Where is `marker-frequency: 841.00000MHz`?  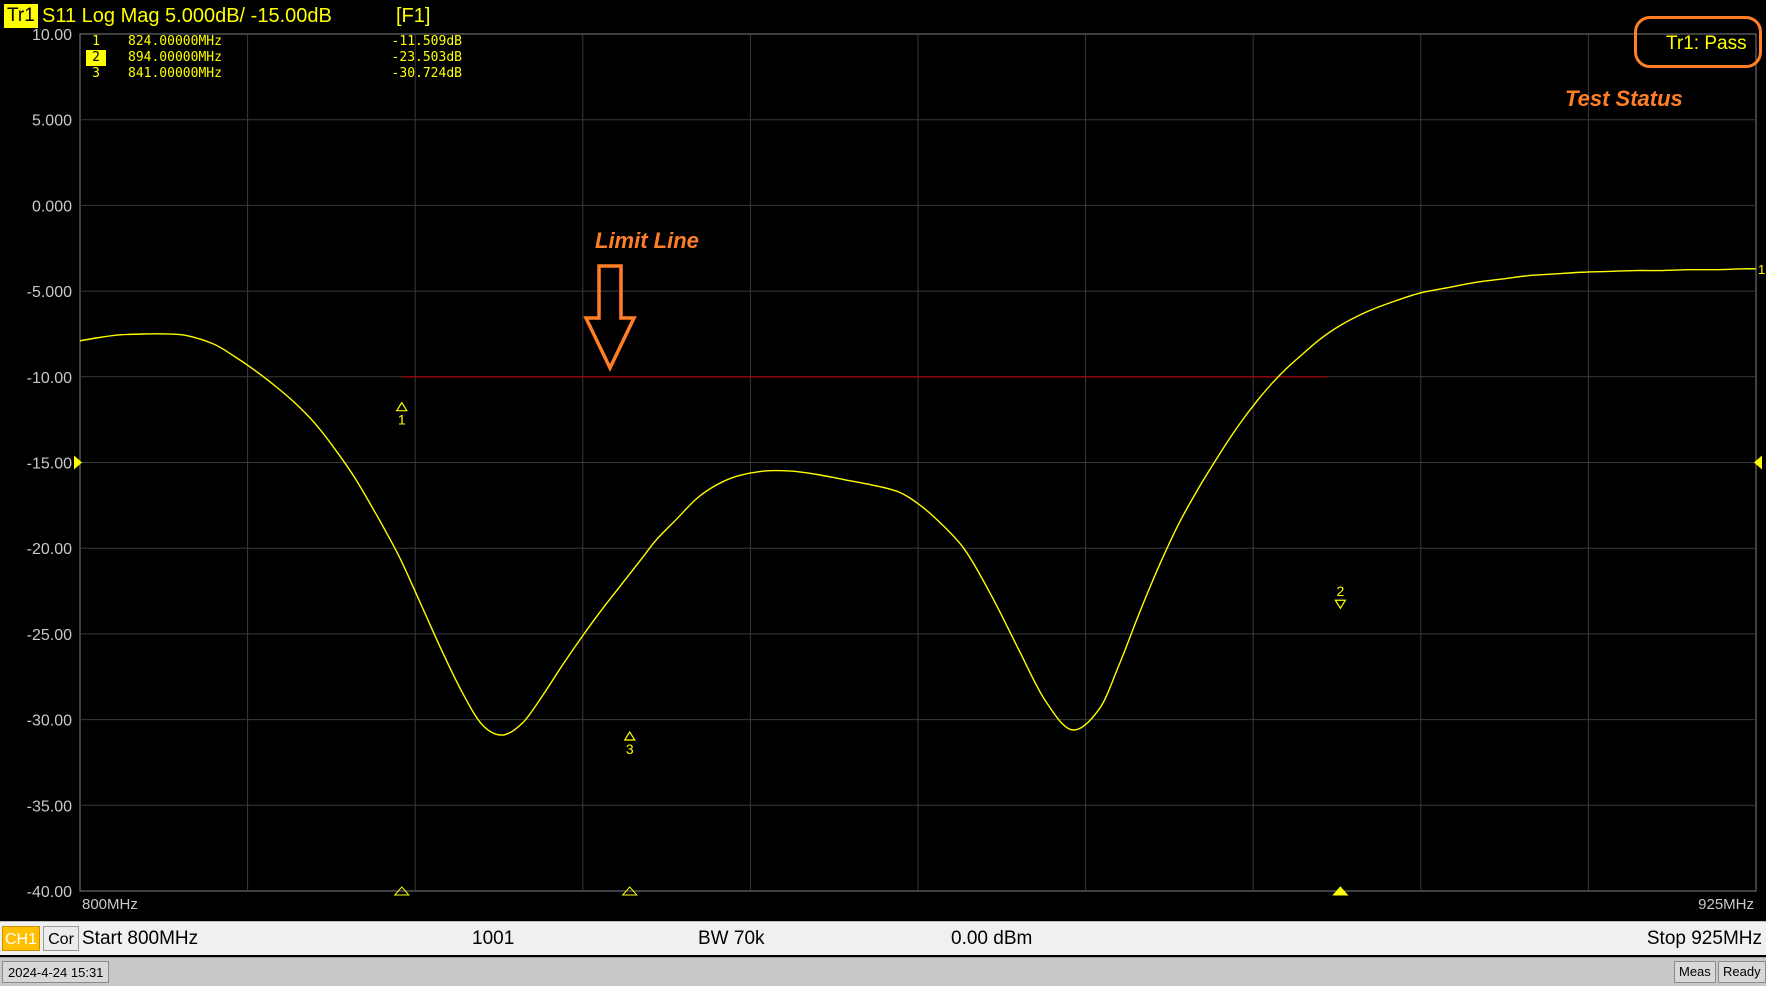
marker-frequency: 841.00000MHz is located at coordinates (175, 73).